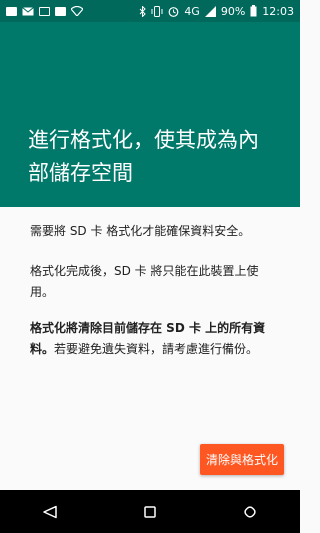 The image size is (320, 533). Describe the element at coordinates (210, 11) in the screenshot. I see `signal-icon` at that location.